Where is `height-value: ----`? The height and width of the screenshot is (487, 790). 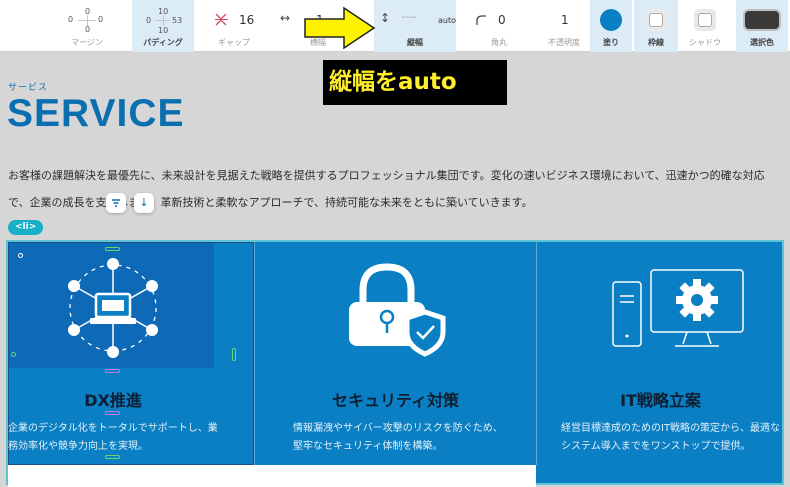 height-value: ---- is located at coordinates (409, 17).